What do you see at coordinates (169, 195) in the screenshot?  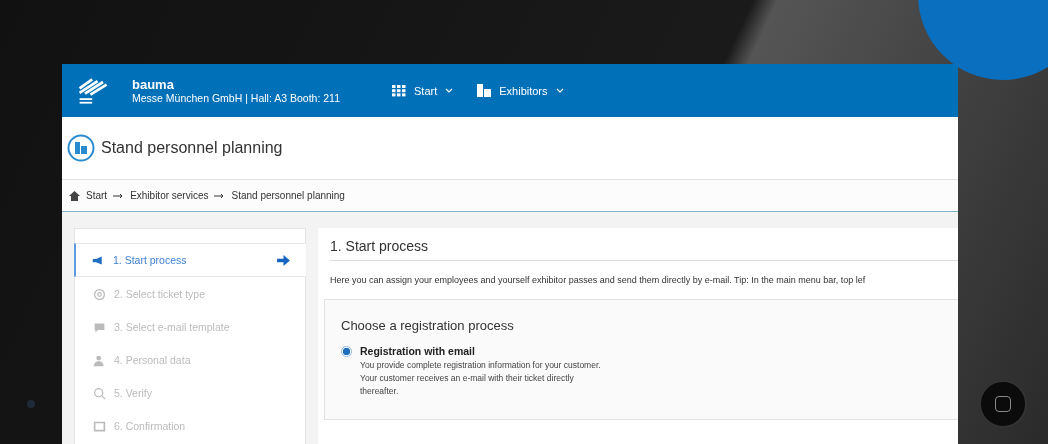 I see `breadcrumb-link: Exhibitor services` at bounding box center [169, 195].